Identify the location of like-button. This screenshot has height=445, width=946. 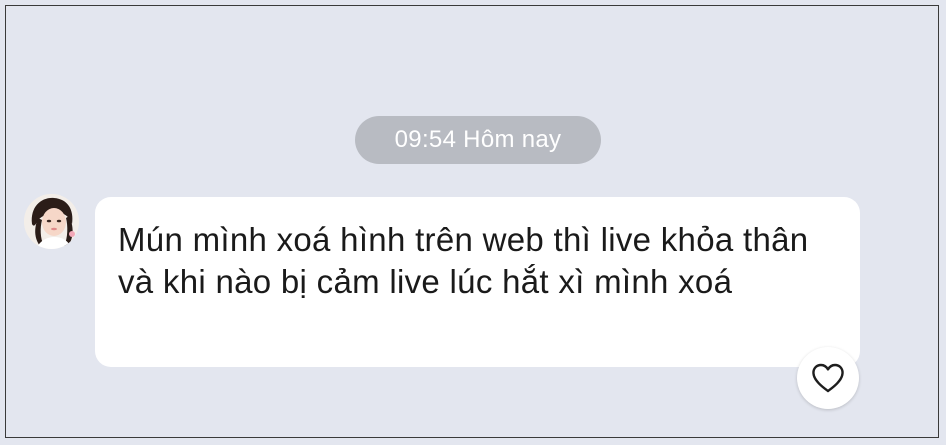
(828, 378).